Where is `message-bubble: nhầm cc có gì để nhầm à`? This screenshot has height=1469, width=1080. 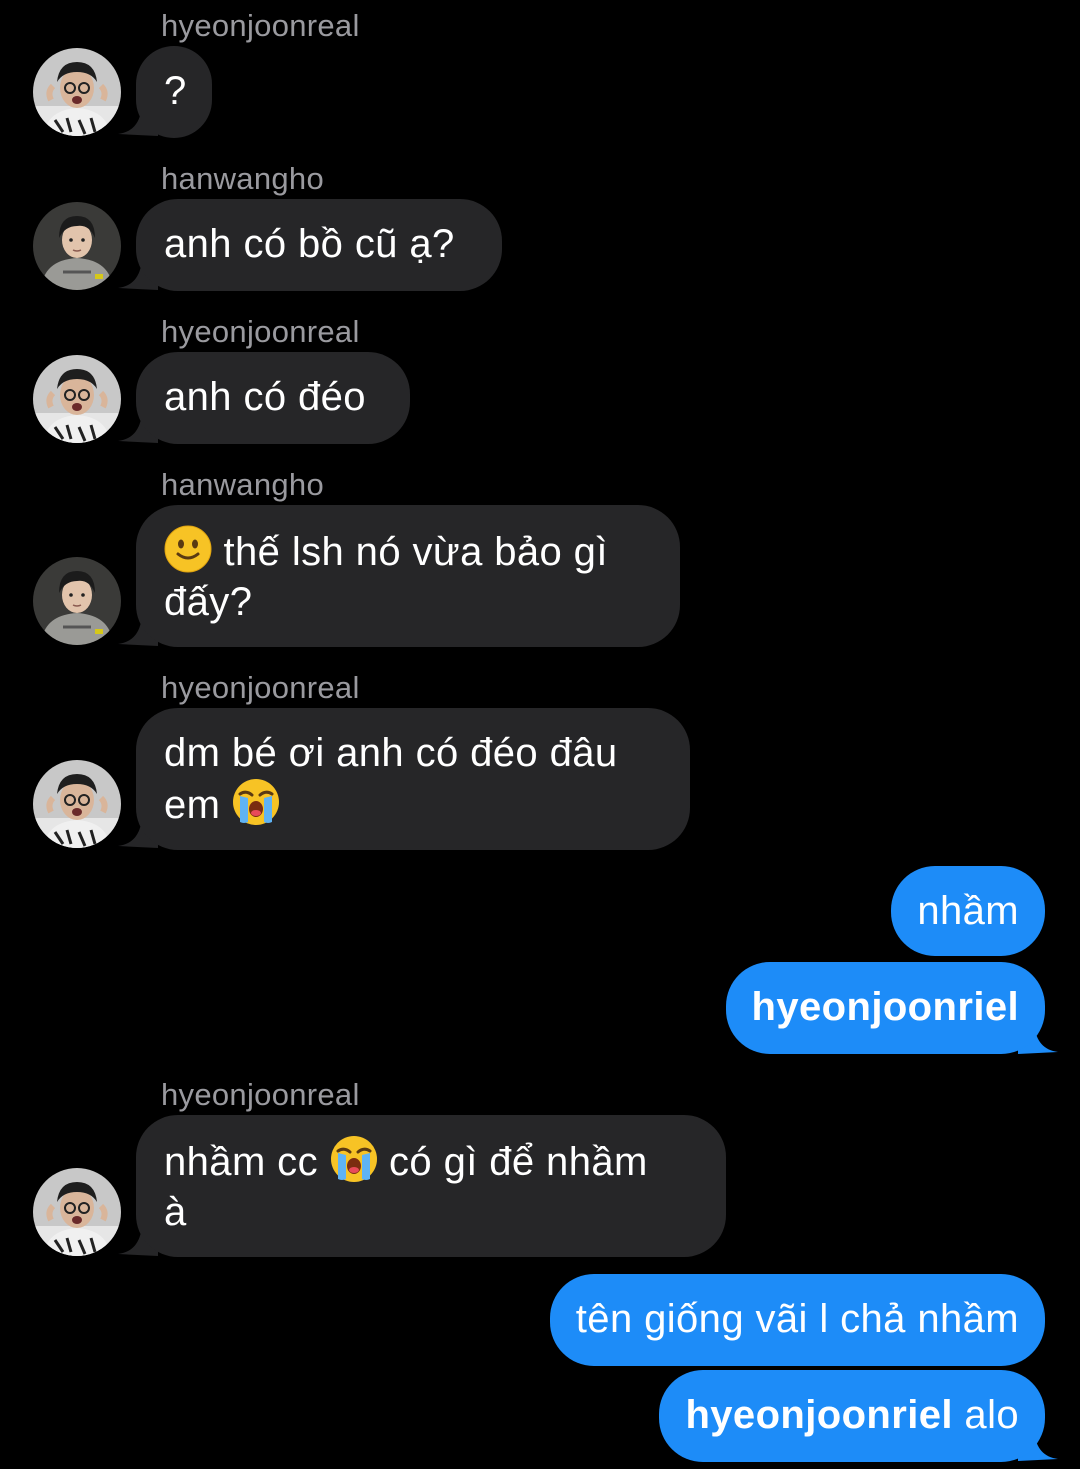
message-bubble: nhầm cc có gì để nhầm à is located at coordinates (431, 1186).